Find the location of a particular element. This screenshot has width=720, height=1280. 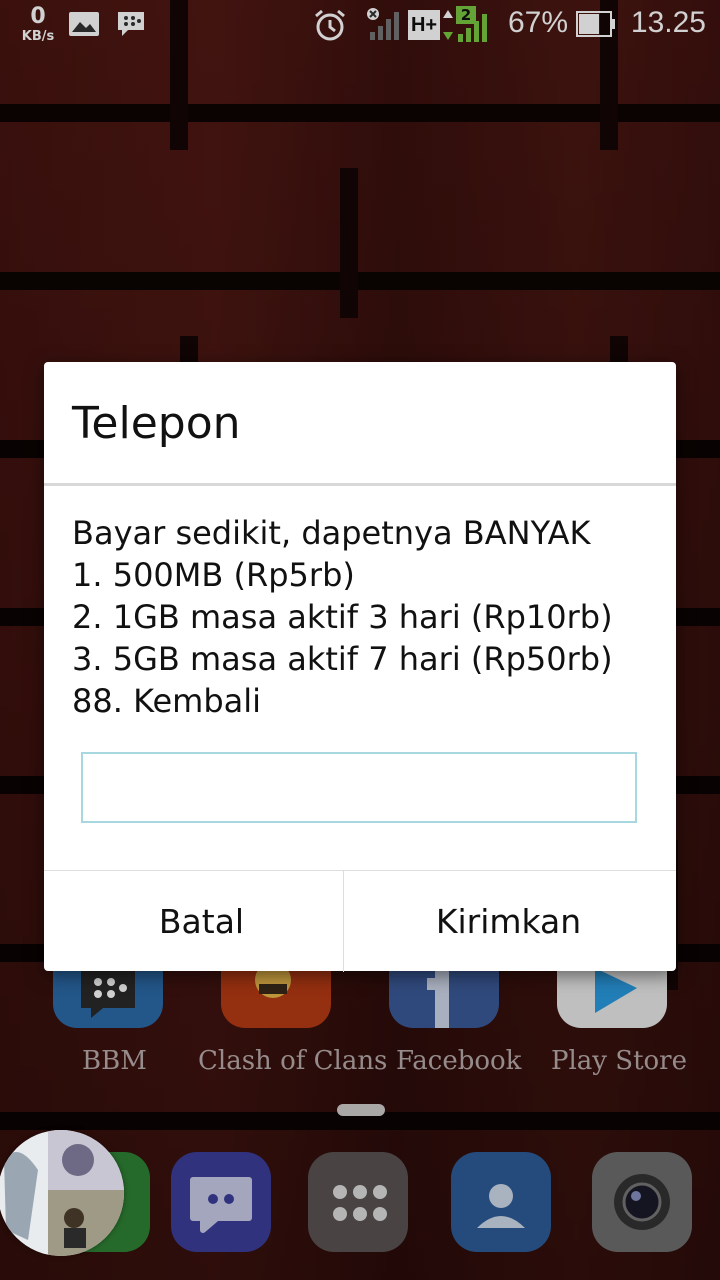

dialog-title-divider is located at coordinates (360, 484).